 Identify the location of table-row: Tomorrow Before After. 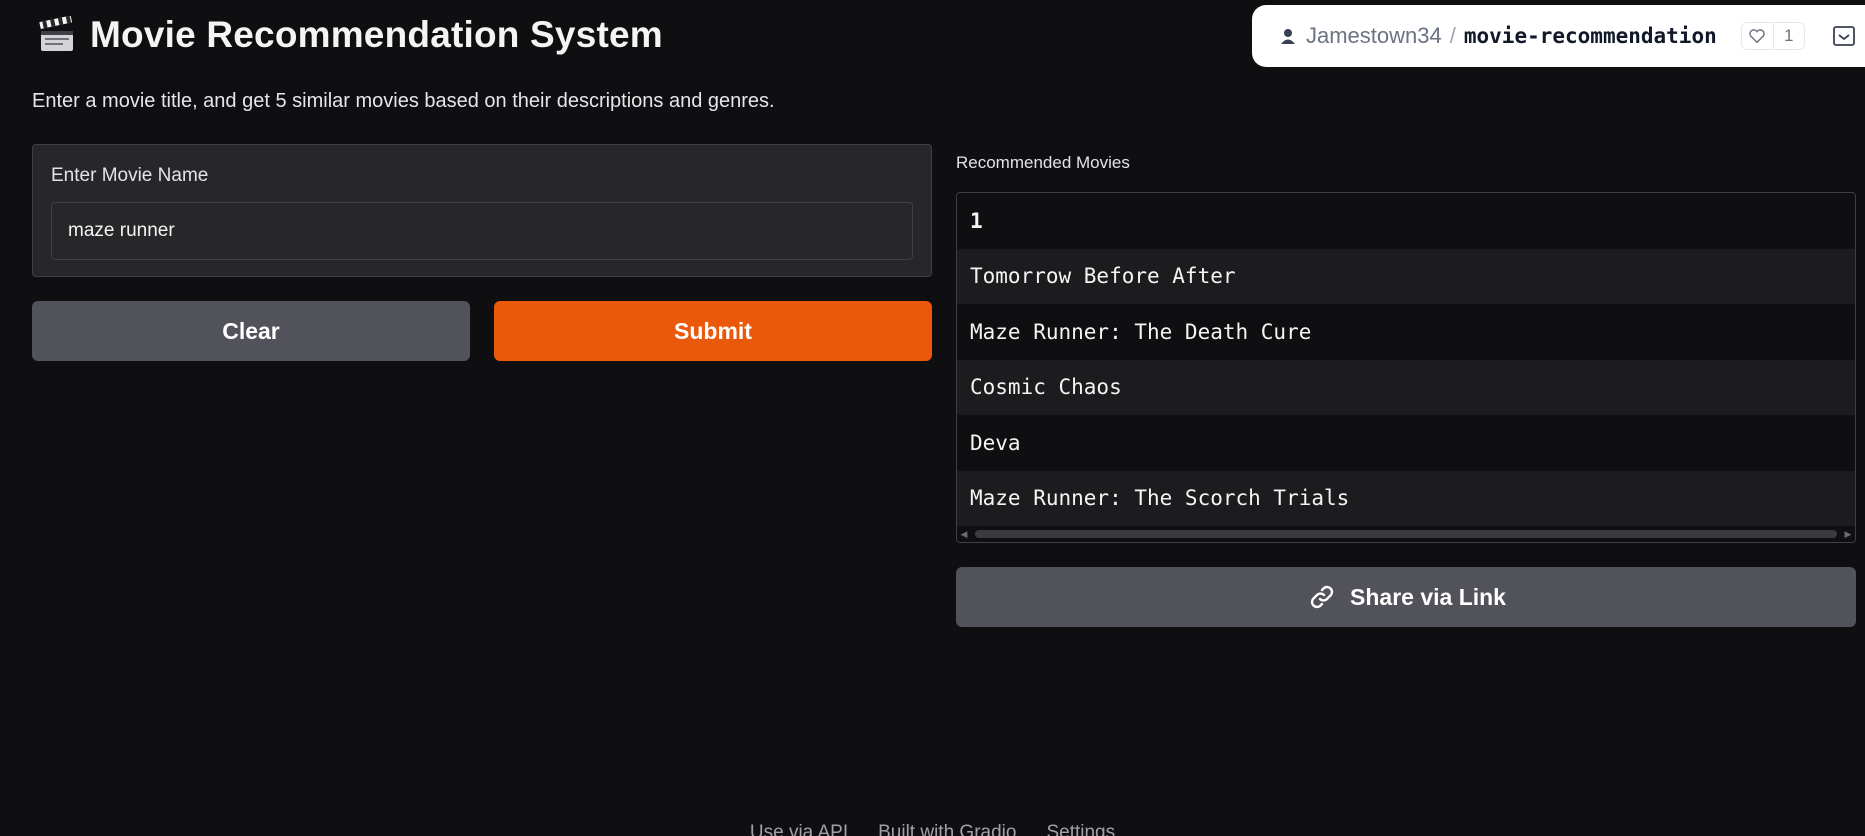
(1406, 276).